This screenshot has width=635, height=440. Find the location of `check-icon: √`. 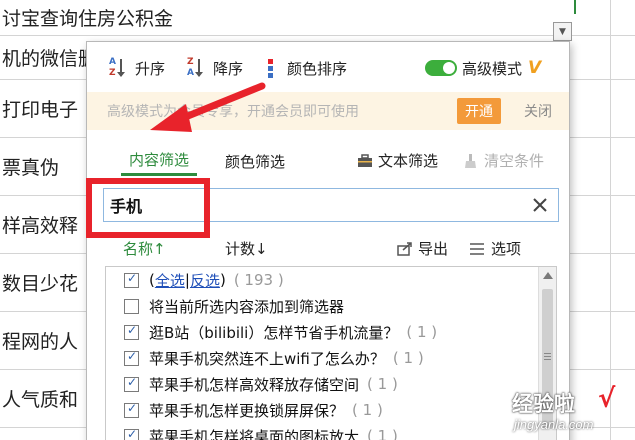

check-icon: √ is located at coordinates (607, 399).